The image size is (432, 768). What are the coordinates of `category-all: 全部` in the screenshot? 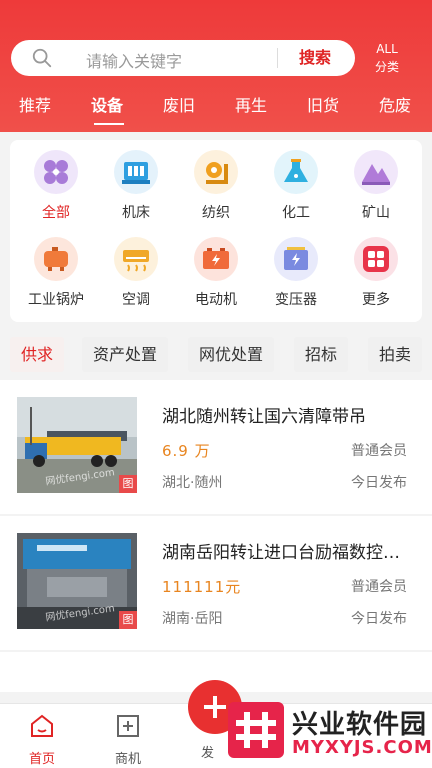 It's located at (56, 186).